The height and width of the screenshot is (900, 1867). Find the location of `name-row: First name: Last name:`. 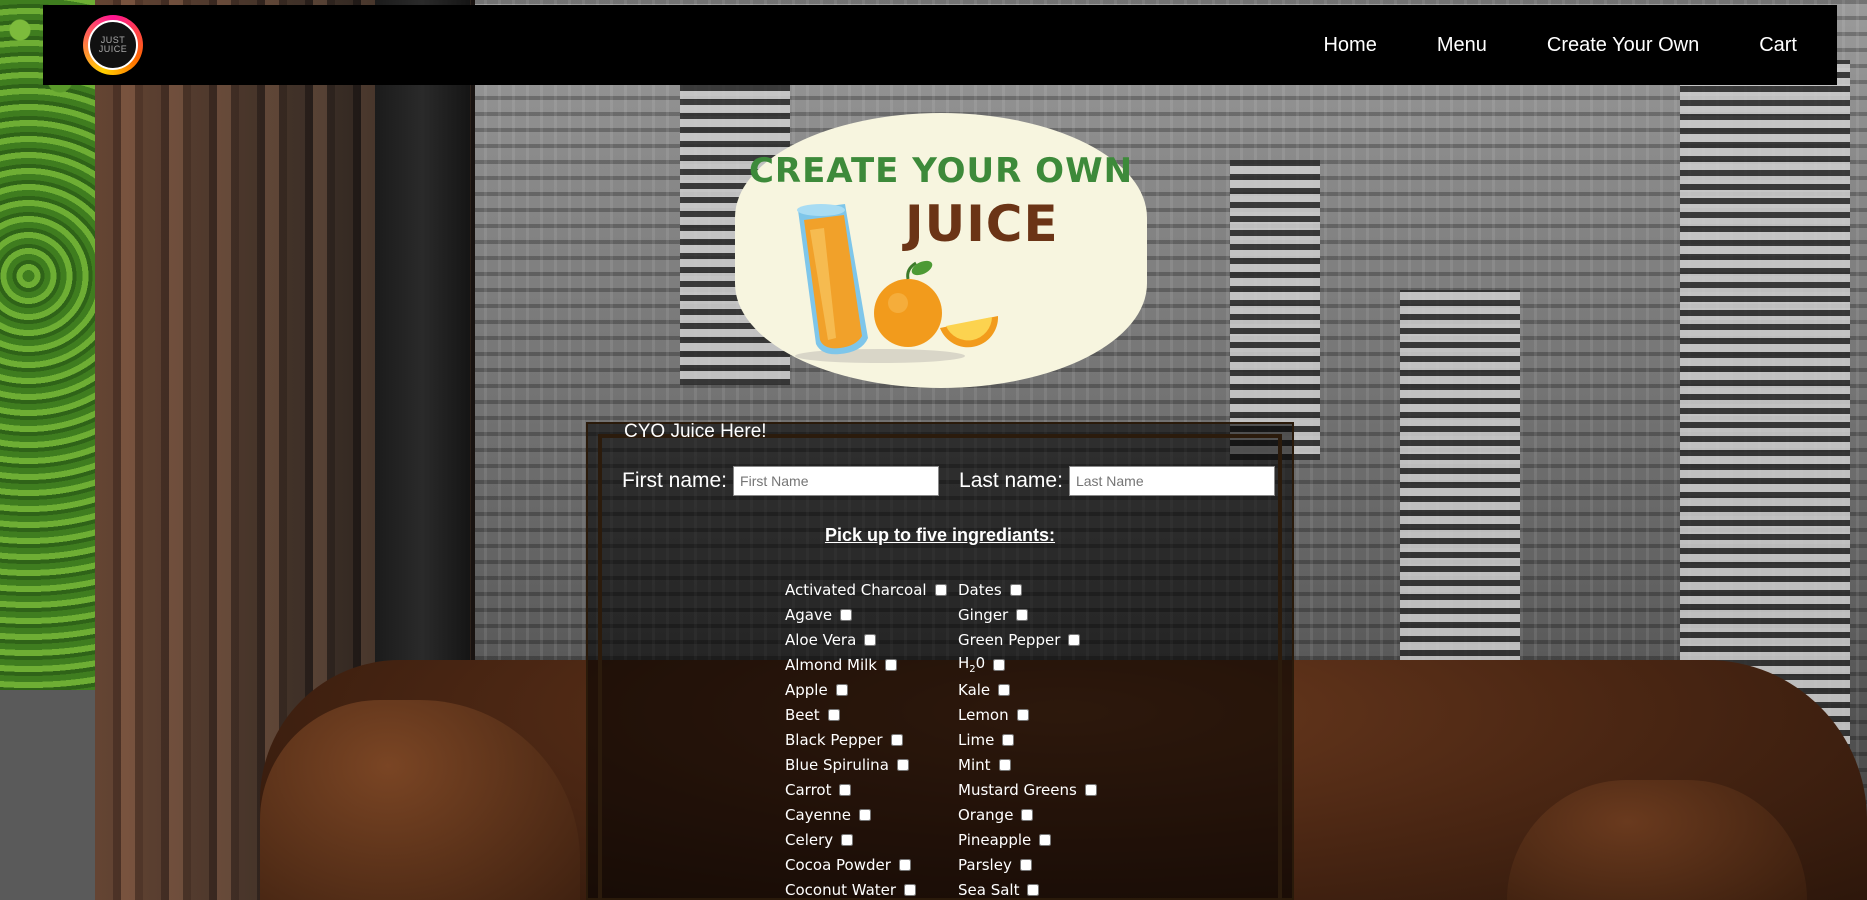

name-row: First name: Last name: is located at coordinates (948, 481).